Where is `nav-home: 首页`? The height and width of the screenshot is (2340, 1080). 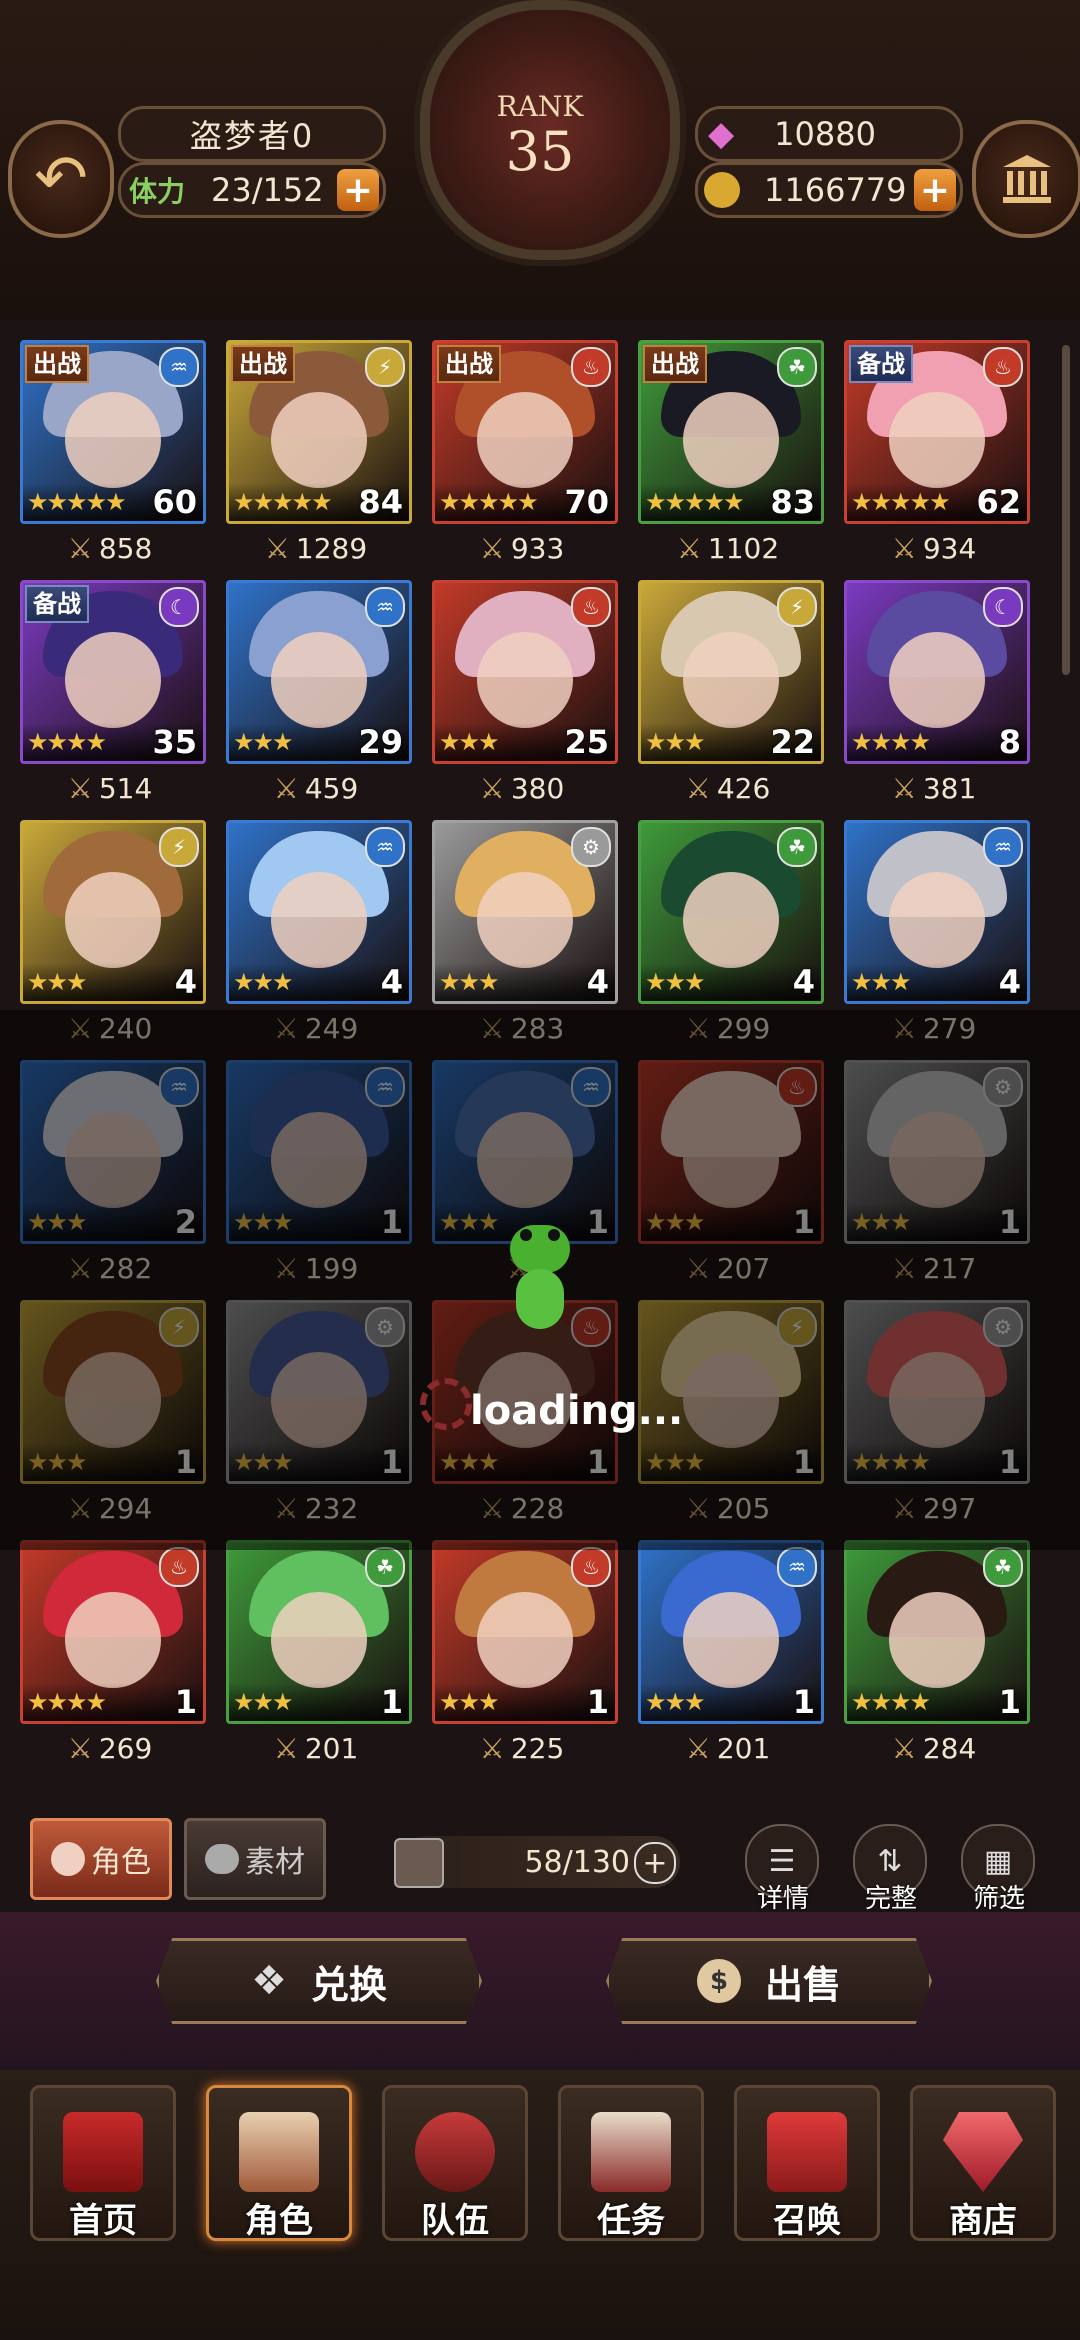 nav-home: 首页 is located at coordinates (103, 2163).